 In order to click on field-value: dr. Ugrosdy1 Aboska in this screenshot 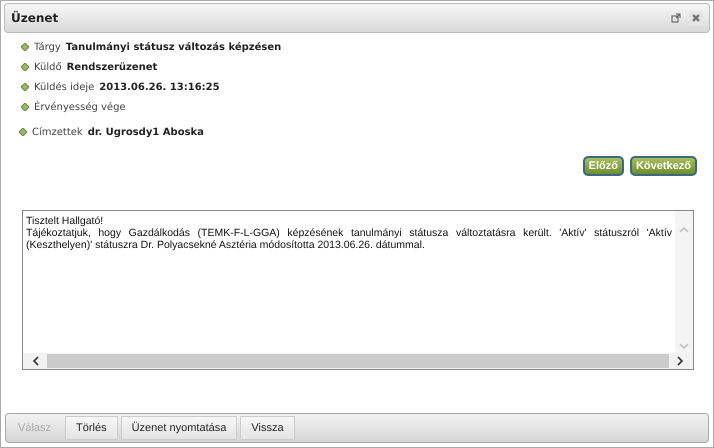, I will do `click(146, 132)`.